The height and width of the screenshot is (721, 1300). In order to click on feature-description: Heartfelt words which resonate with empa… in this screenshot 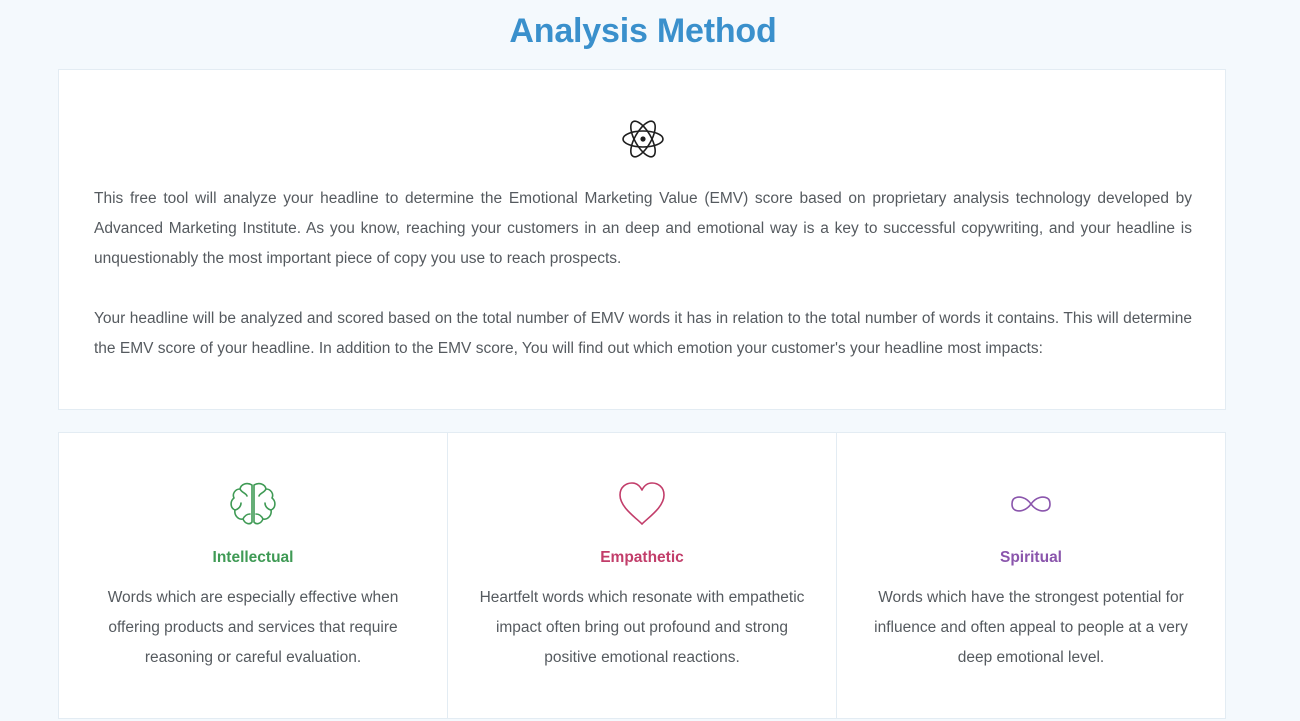, I will do `click(642, 627)`.